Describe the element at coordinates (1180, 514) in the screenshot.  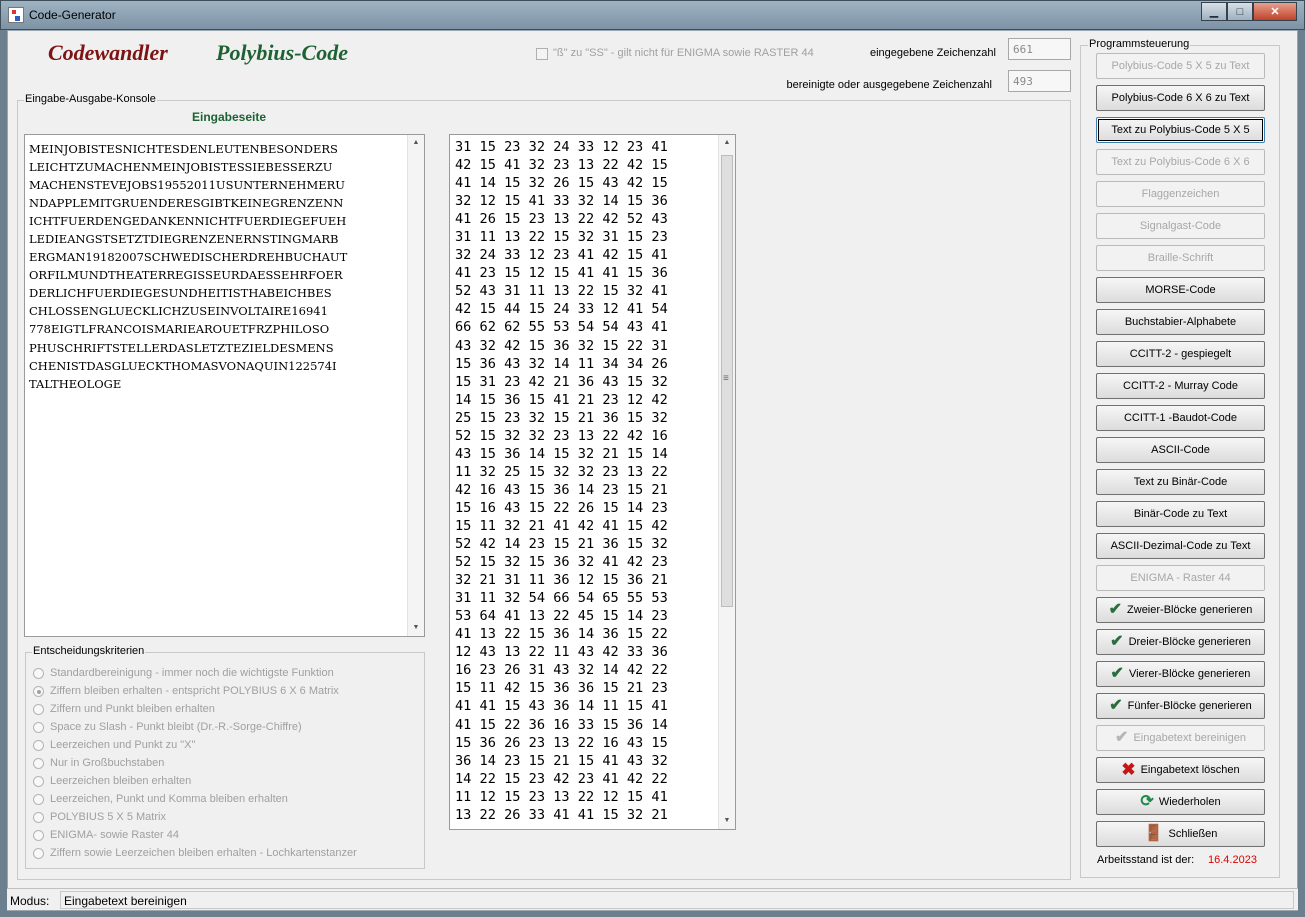
I see `program-button: Binär-Code zu Text` at that location.